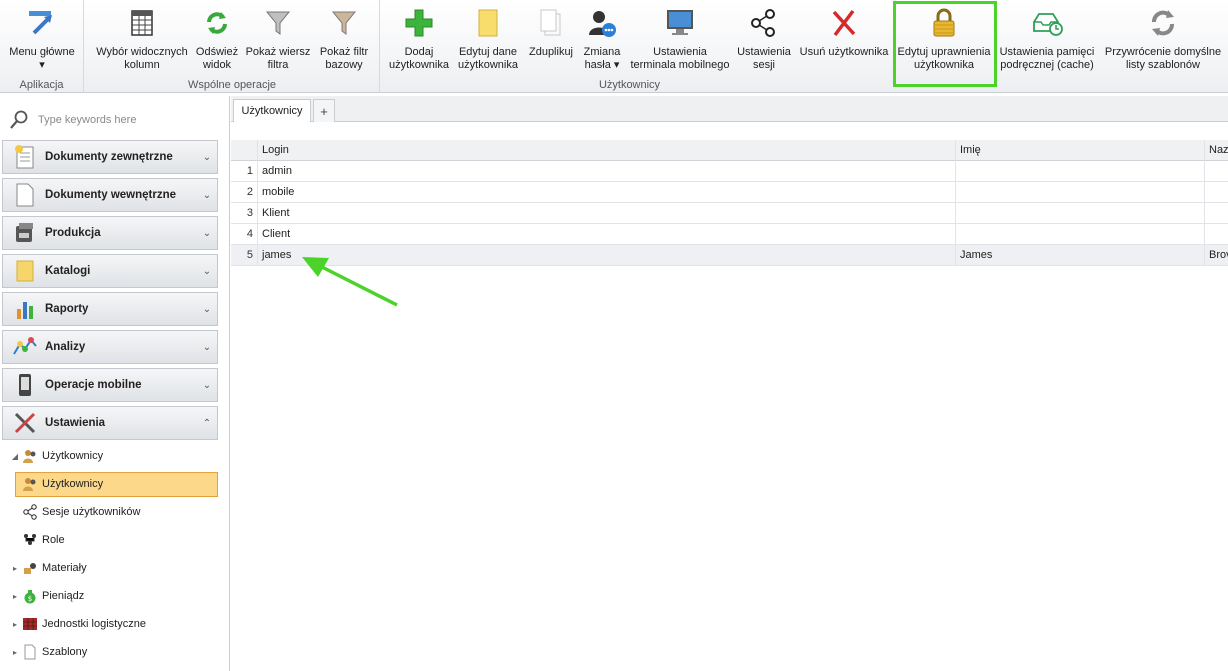  I want to click on column-header-nazwisko: Naz, so click(1216, 150).